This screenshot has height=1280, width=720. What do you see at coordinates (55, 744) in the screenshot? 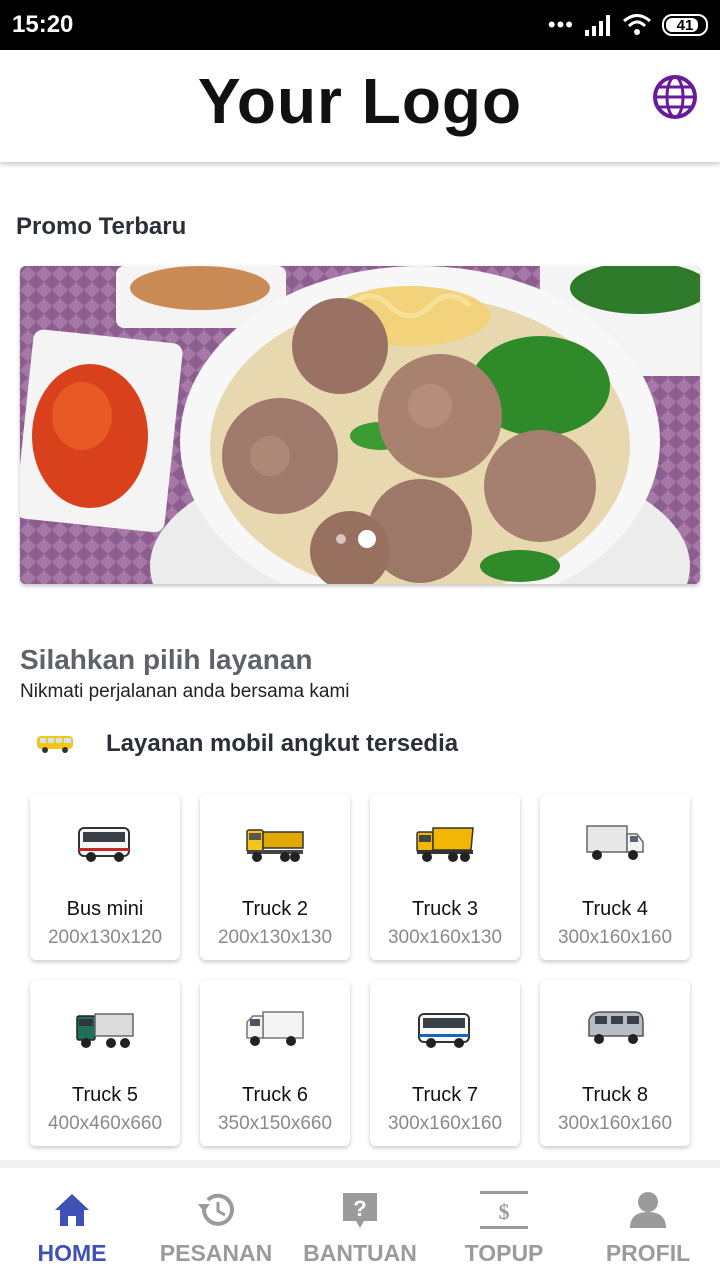
I see `minibus-icon` at bounding box center [55, 744].